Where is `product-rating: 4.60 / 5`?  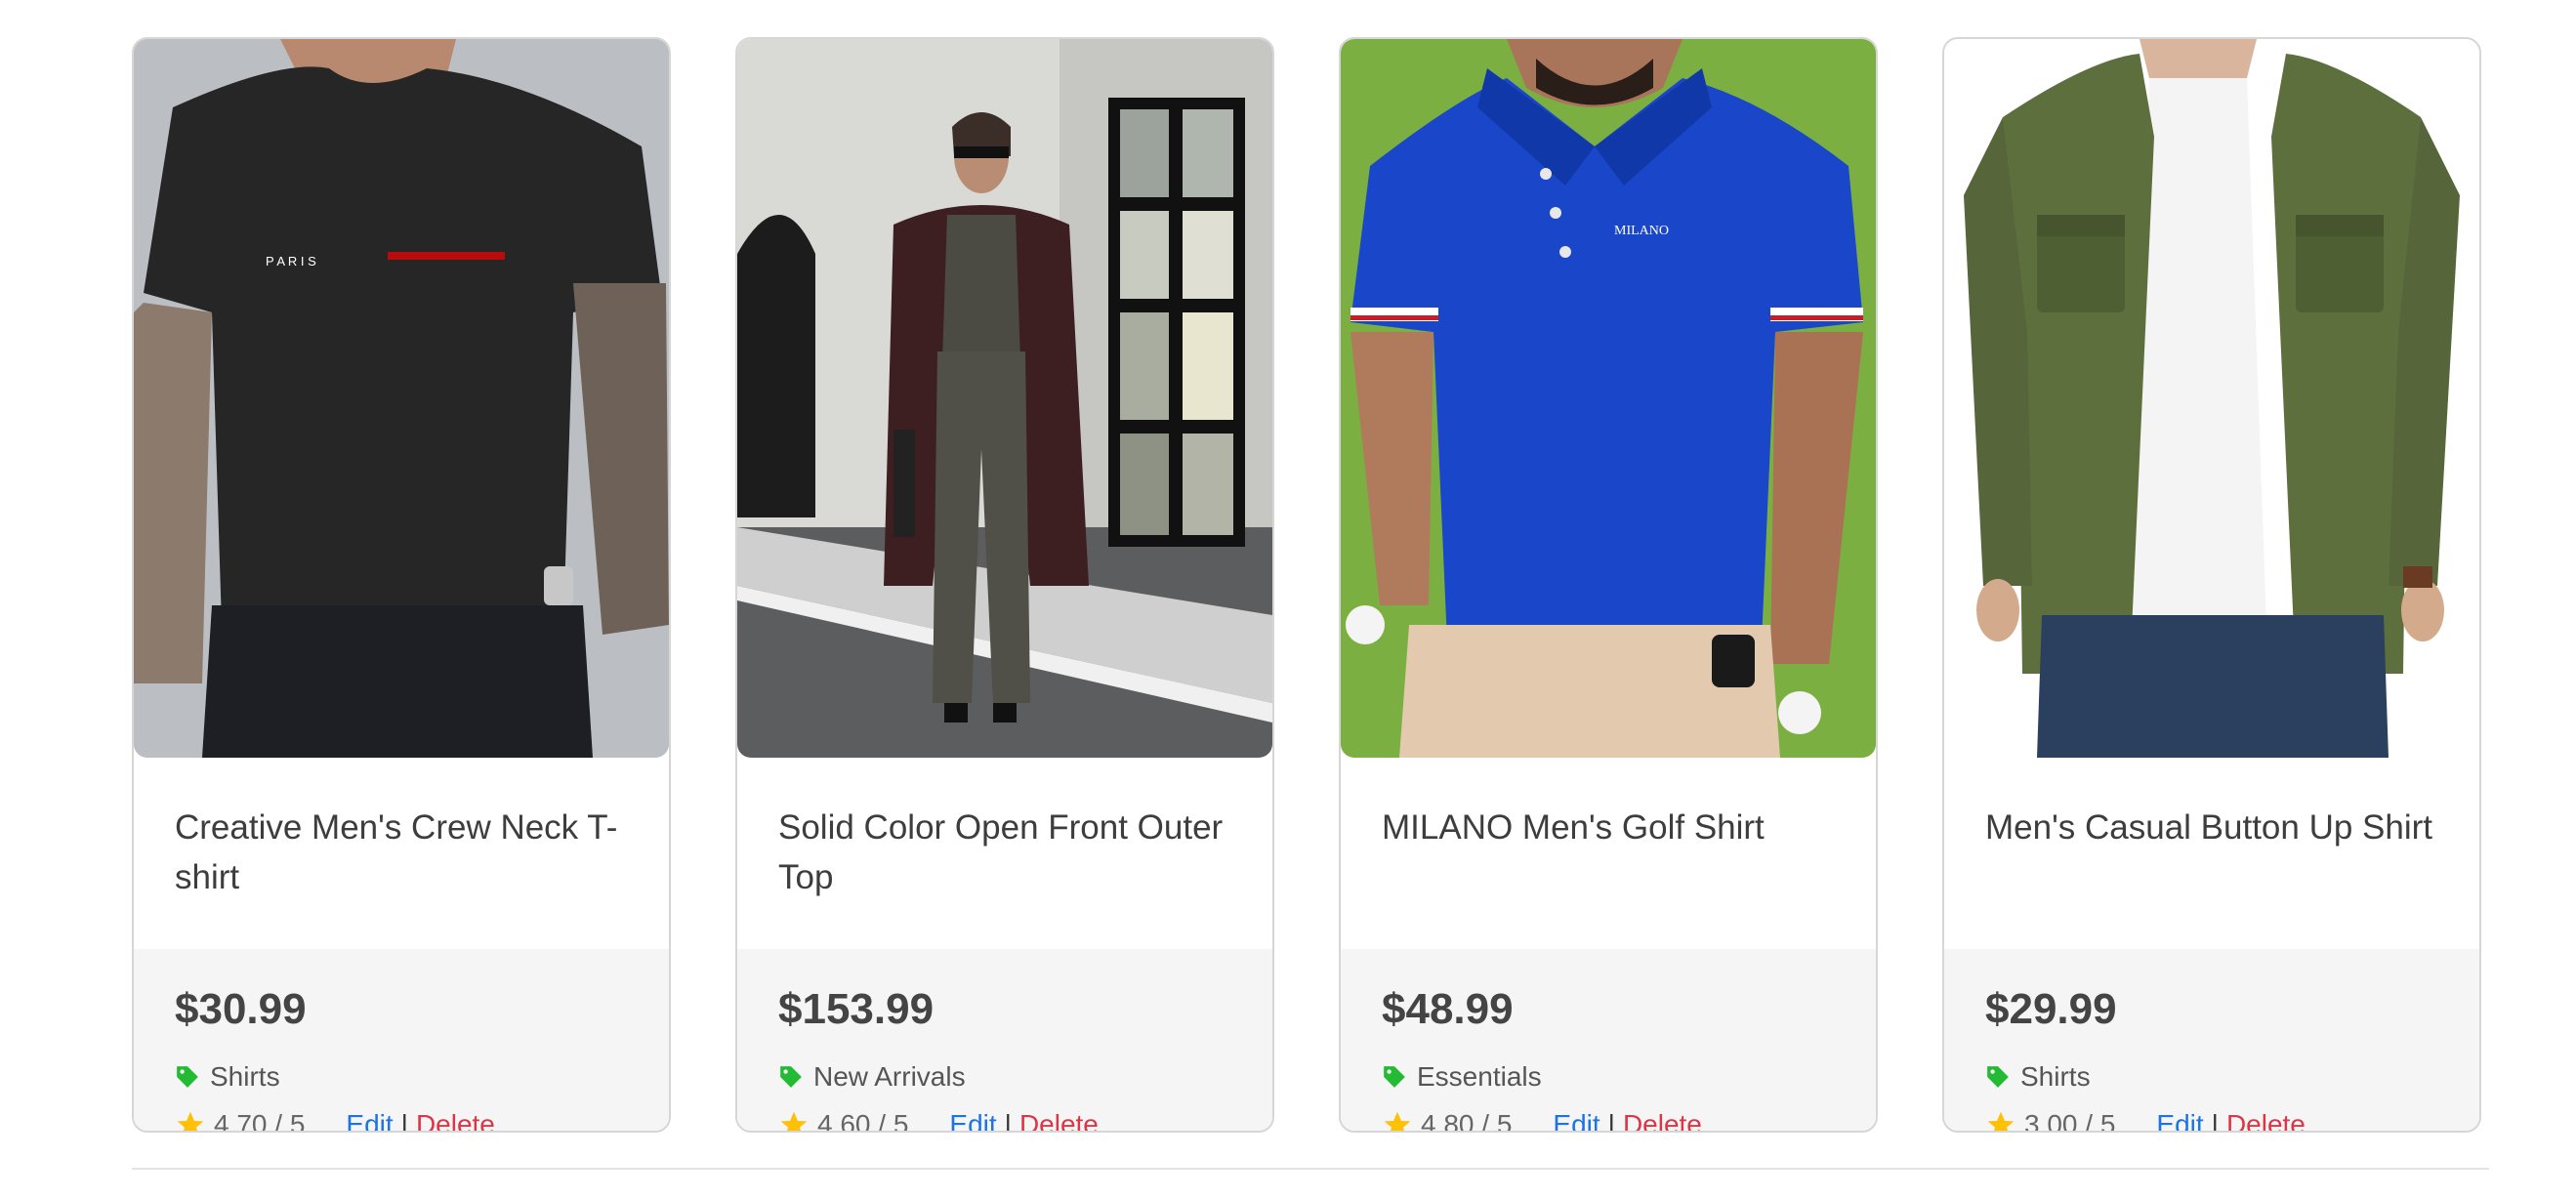
product-rating: 4.60 / 5 is located at coordinates (863, 1121).